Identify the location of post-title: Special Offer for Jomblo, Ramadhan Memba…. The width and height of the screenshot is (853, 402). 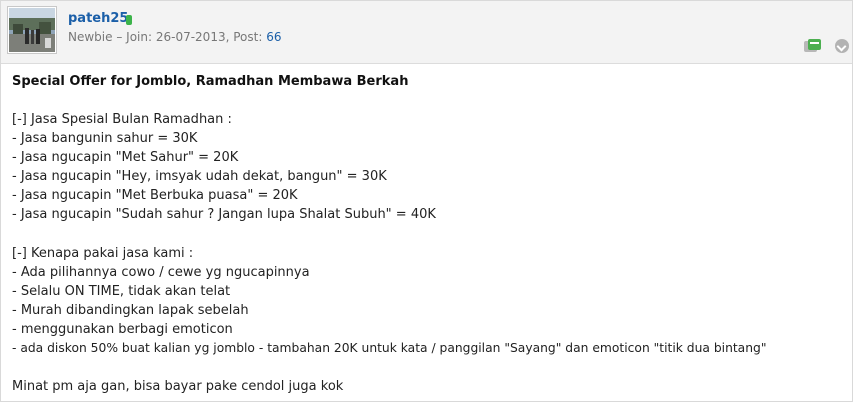
(210, 81).